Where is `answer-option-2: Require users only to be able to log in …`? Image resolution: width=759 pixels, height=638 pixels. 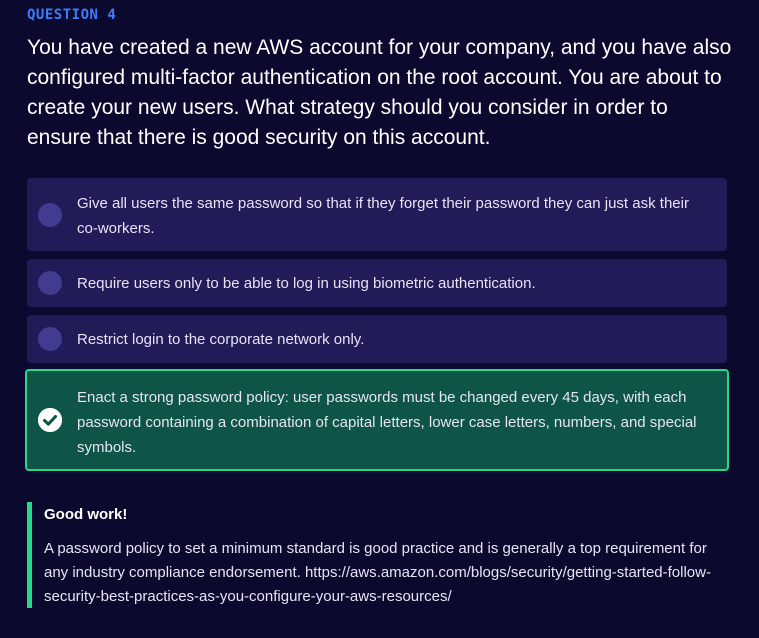
answer-option-2: Require users only to be able to log in … is located at coordinates (377, 283).